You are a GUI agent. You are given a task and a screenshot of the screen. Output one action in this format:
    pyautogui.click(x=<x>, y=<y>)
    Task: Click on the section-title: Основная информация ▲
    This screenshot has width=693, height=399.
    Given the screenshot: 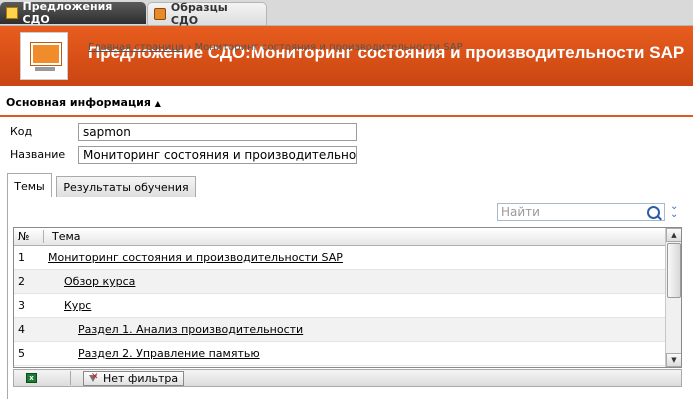 What is the action you would take?
    pyautogui.click(x=83, y=102)
    